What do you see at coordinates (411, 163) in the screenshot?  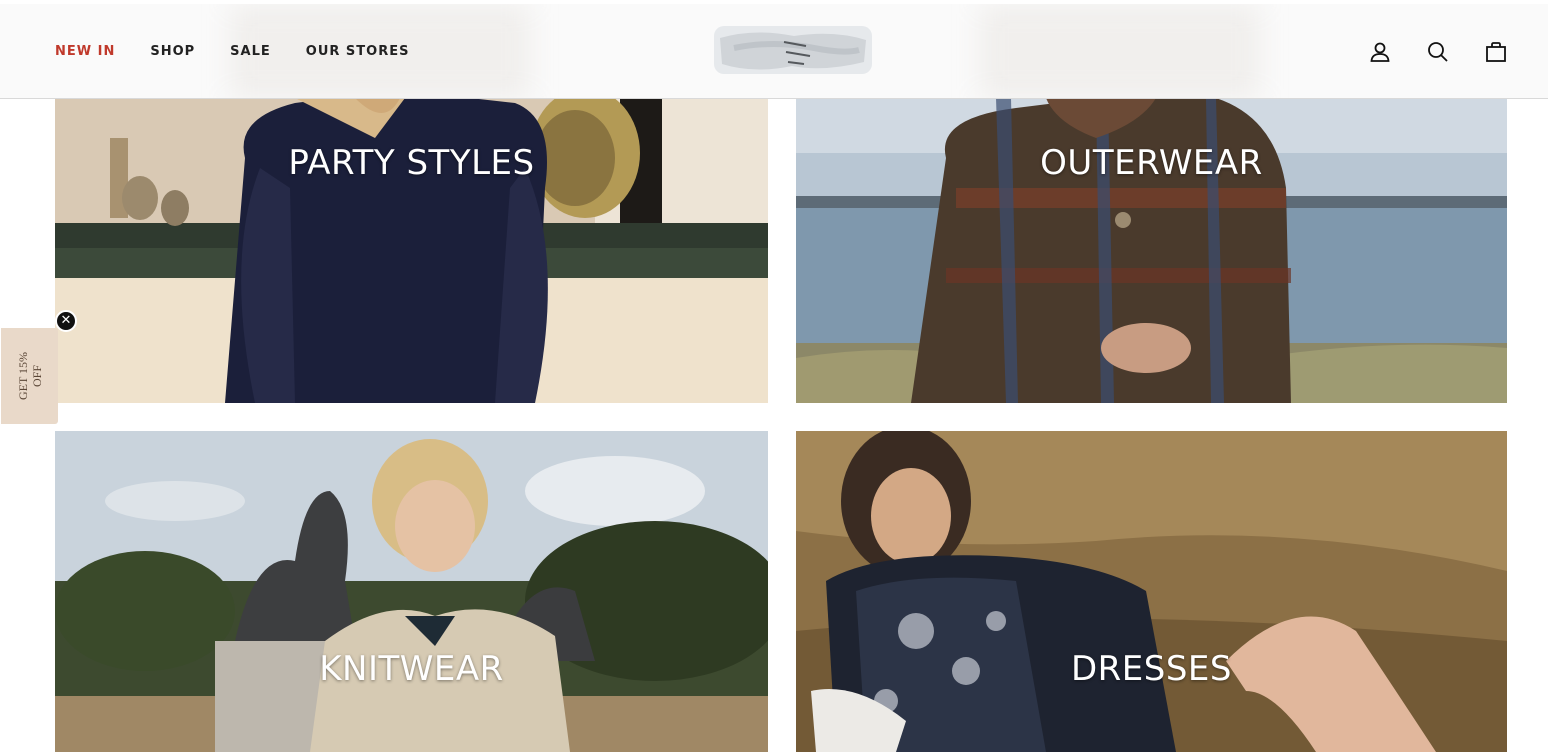 I see `tile-label: PARTY STYLES` at bounding box center [411, 163].